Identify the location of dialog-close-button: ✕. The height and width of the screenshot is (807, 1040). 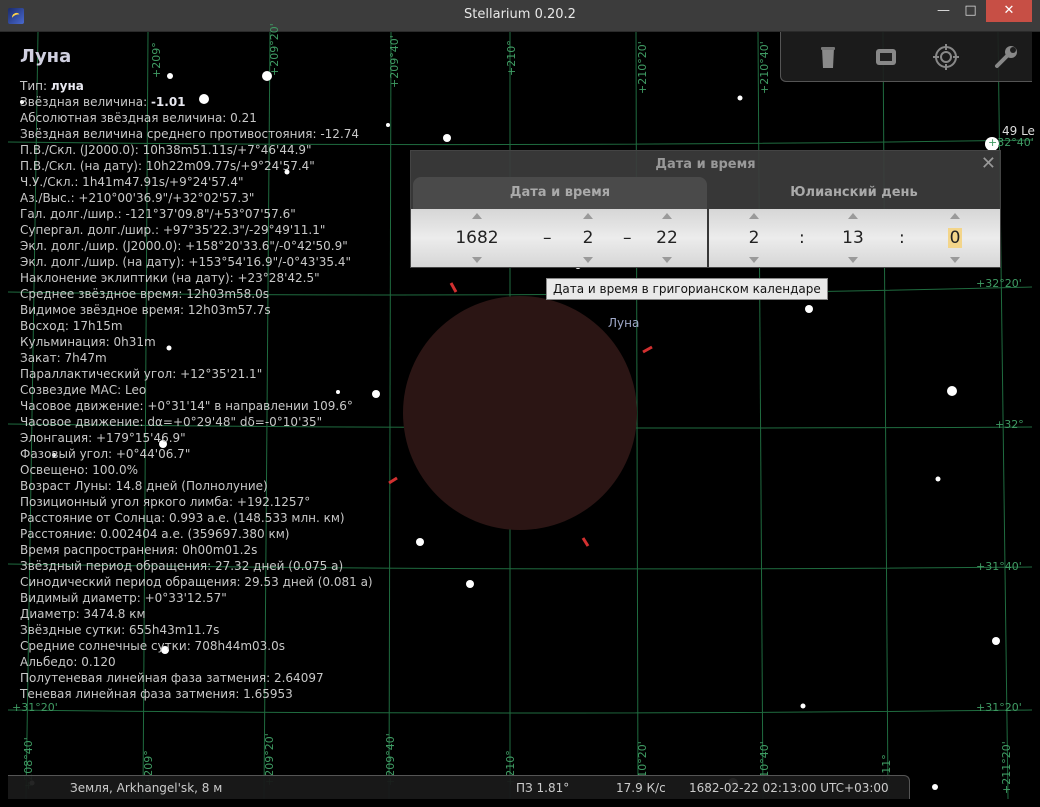
(988, 163).